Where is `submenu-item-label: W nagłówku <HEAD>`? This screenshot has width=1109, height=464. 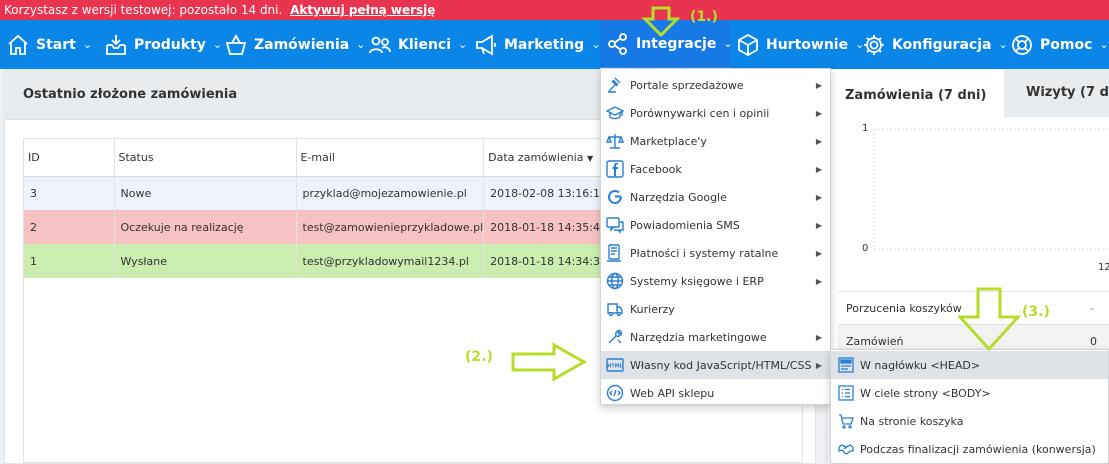 submenu-item-label: W nagłówku <HEAD> is located at coordinates (920, 365).